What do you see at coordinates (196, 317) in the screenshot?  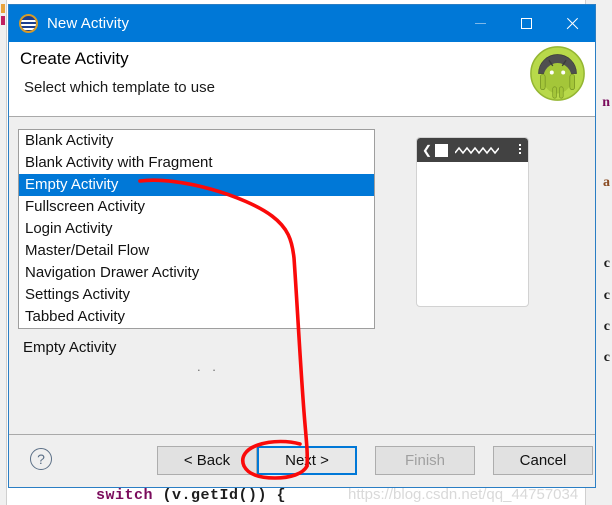 I see `list-item: Tabbed Activity` at bounding box center [196, 317].